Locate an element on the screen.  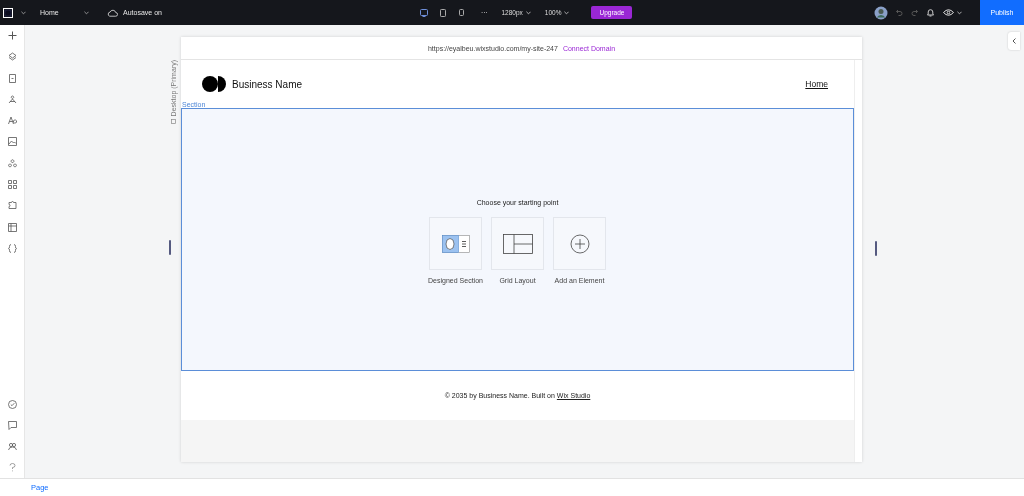
text-icon is located at coordinates (12, 121).